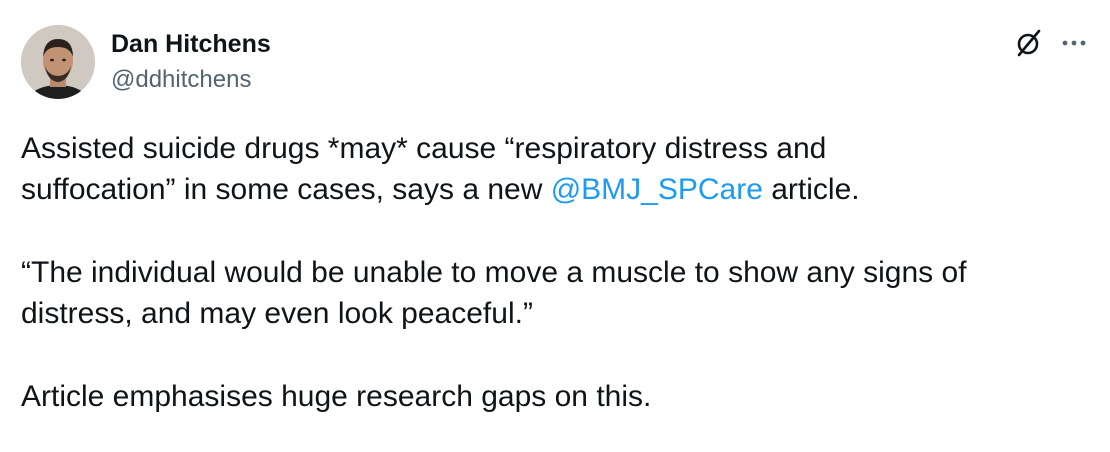  Describe the element at coordinates (1029, 43) in the screenshot. I see `grok-icon` at that location.